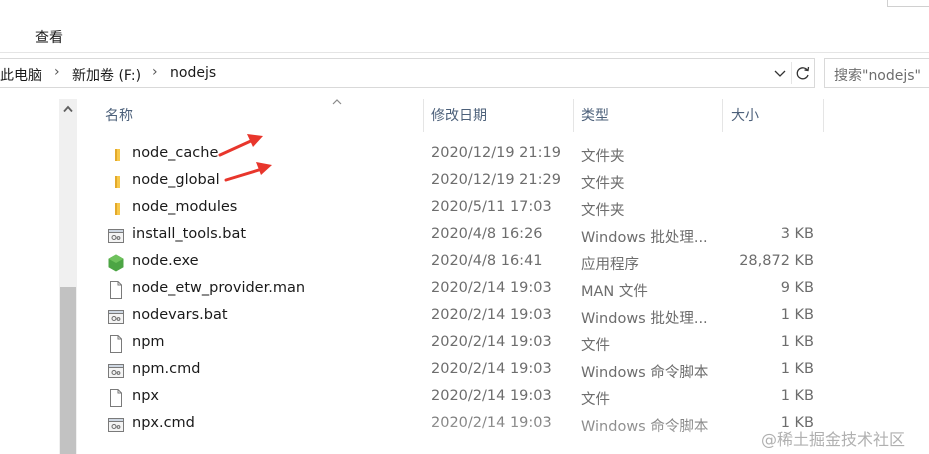 The height and width of the screenshot is (454, 929). Describe the element at coordinates (337, 102) in the screenshot. I see `sort-ascending-icon` at that location.